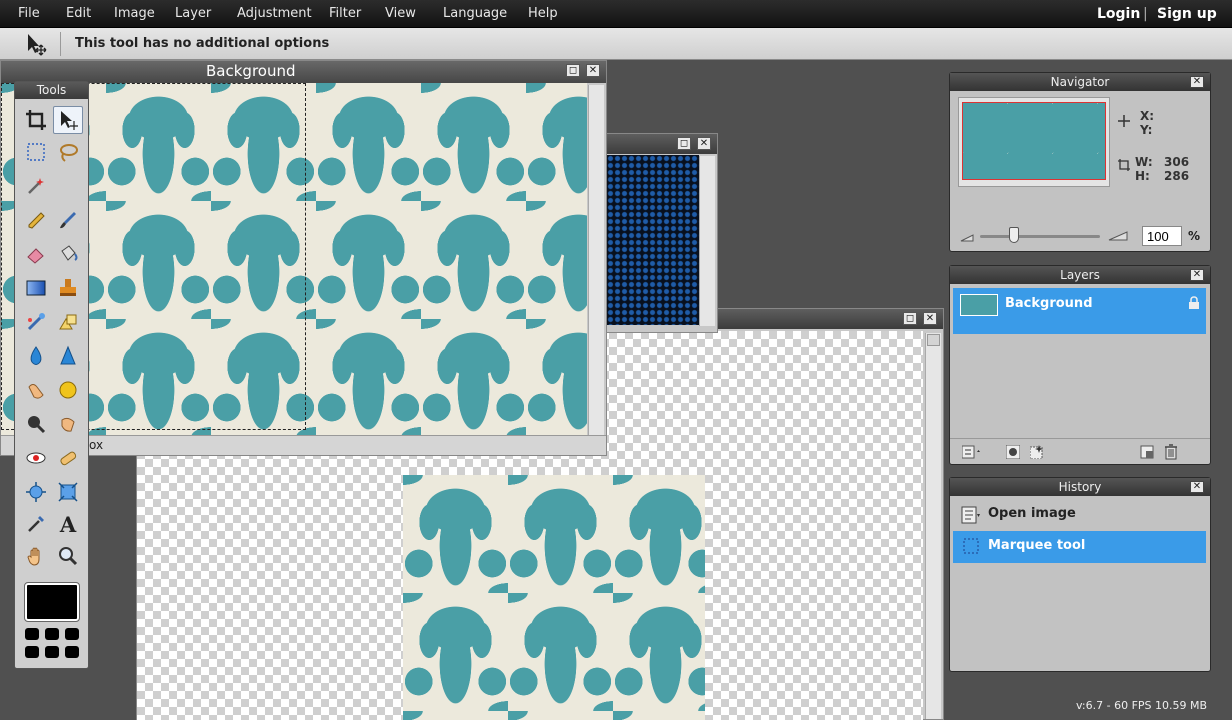  I want to click on navigator-close-button: ✕, so click(1197, 82).